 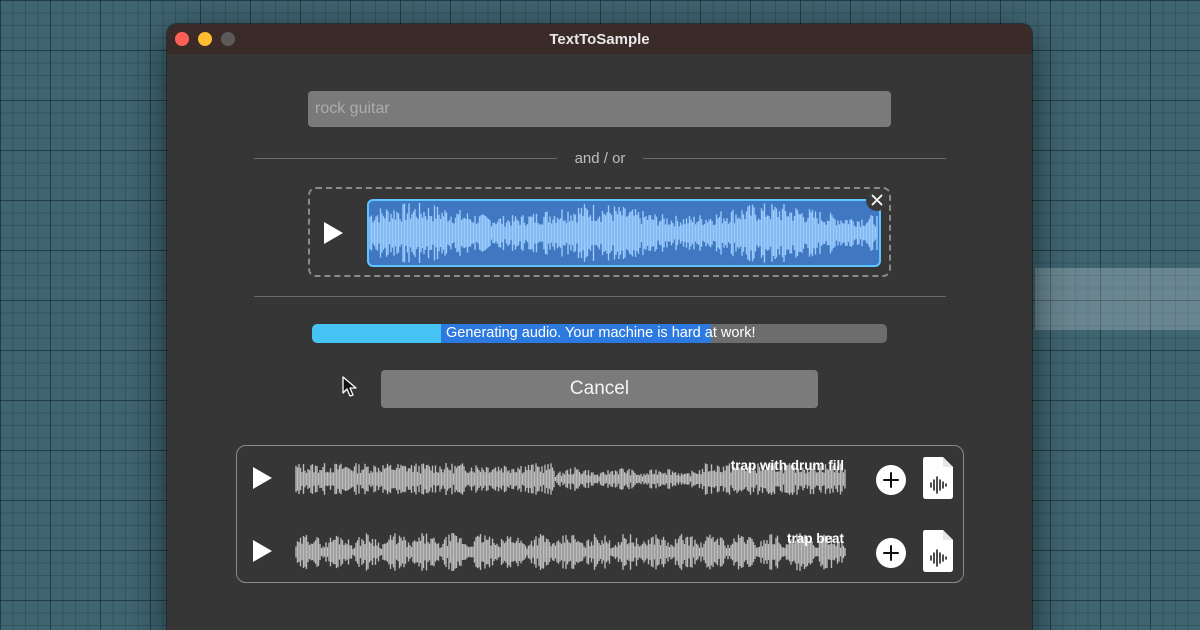 What do you see at coordinates (349, 386) in the screenshot?
I see `mouse-pointer-icon` at bounding box center [349, 386].